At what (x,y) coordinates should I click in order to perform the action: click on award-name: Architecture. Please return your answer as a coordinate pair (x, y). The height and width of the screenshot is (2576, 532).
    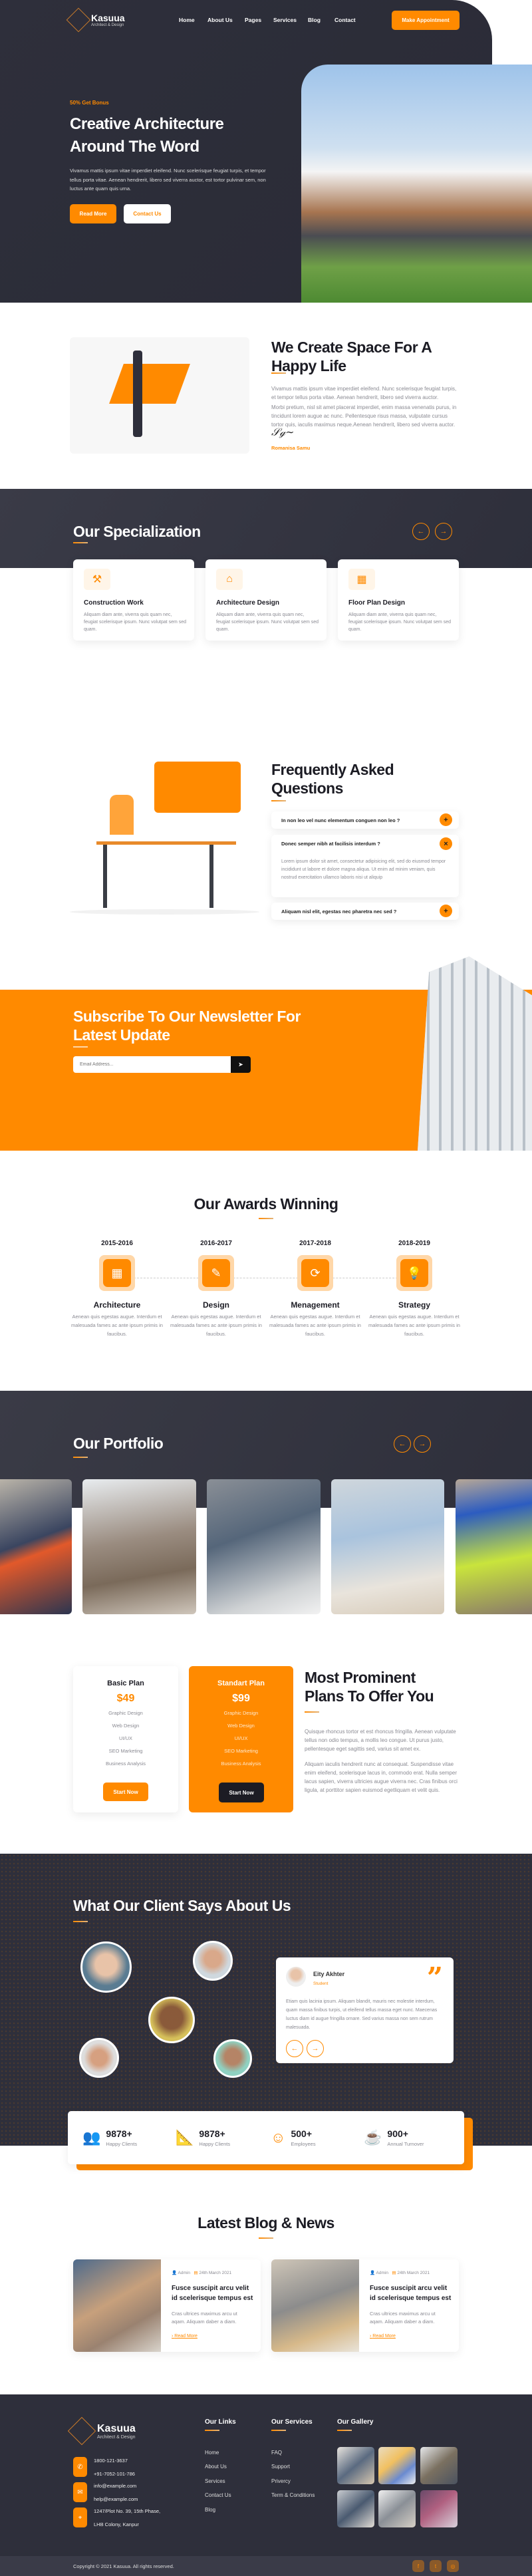
    Looking at the image, I should click on (117, 1305).